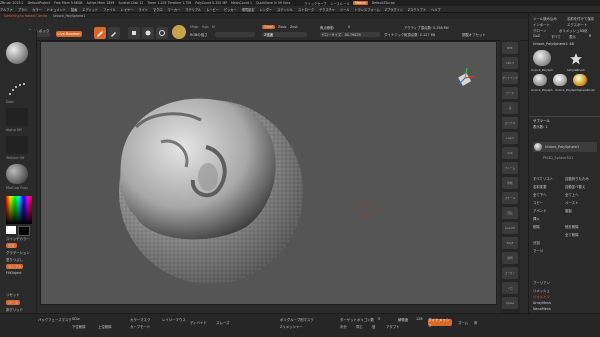 This screenshot has height=337, width=600. Describe the element at coordinates (222, 322) in the screenshot. I see `smooth-brush-label: スムーズ` at that location.